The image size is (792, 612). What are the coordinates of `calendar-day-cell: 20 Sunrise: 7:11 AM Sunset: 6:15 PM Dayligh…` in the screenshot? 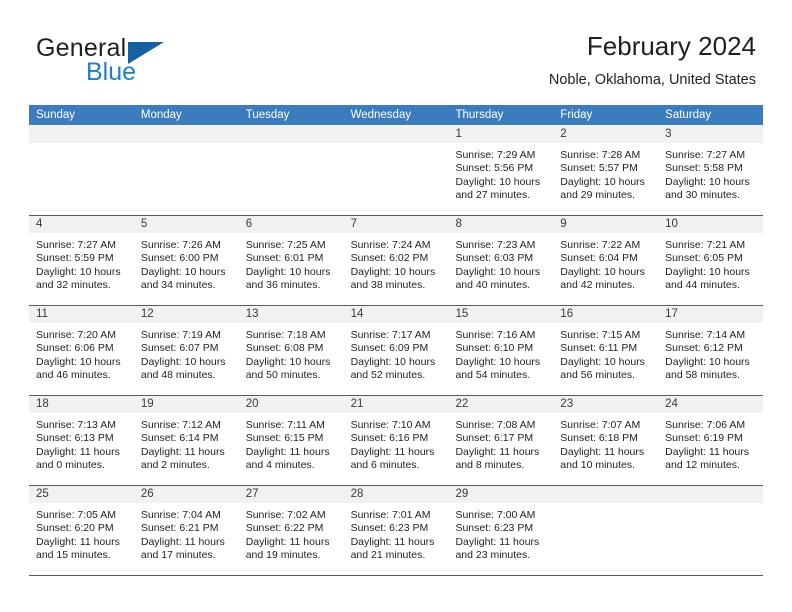 It's located at (291, 440).